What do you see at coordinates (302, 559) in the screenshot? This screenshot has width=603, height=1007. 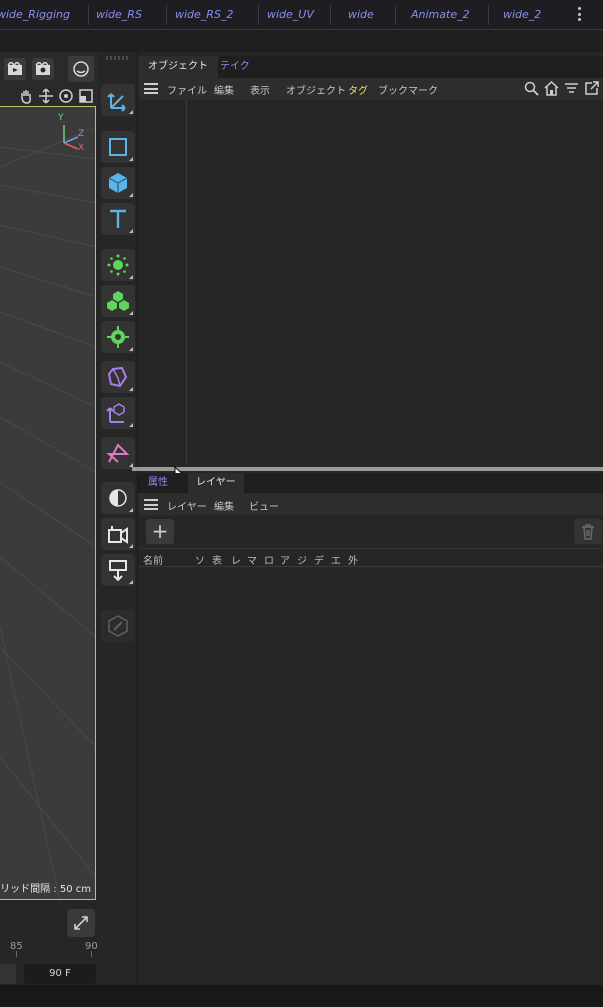 I see `column-generator: ジ` at bounding box center [302, 559].